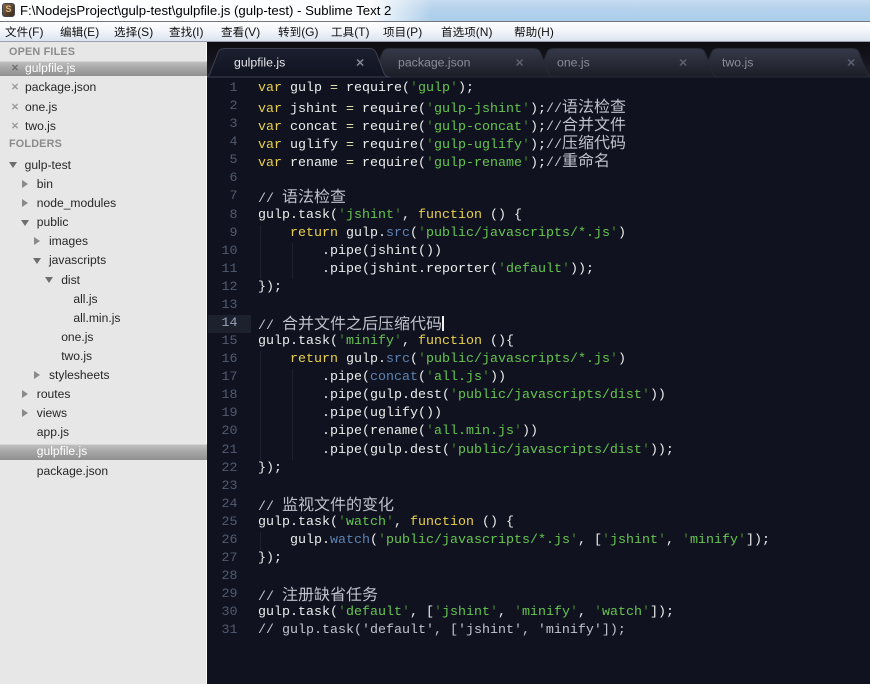 The height and width of the screenshot is (684, 870). What do you see at coordinates (434, 63) in the screenshot?
I see `svg-text: package.json` at bounding box center [434, 63].